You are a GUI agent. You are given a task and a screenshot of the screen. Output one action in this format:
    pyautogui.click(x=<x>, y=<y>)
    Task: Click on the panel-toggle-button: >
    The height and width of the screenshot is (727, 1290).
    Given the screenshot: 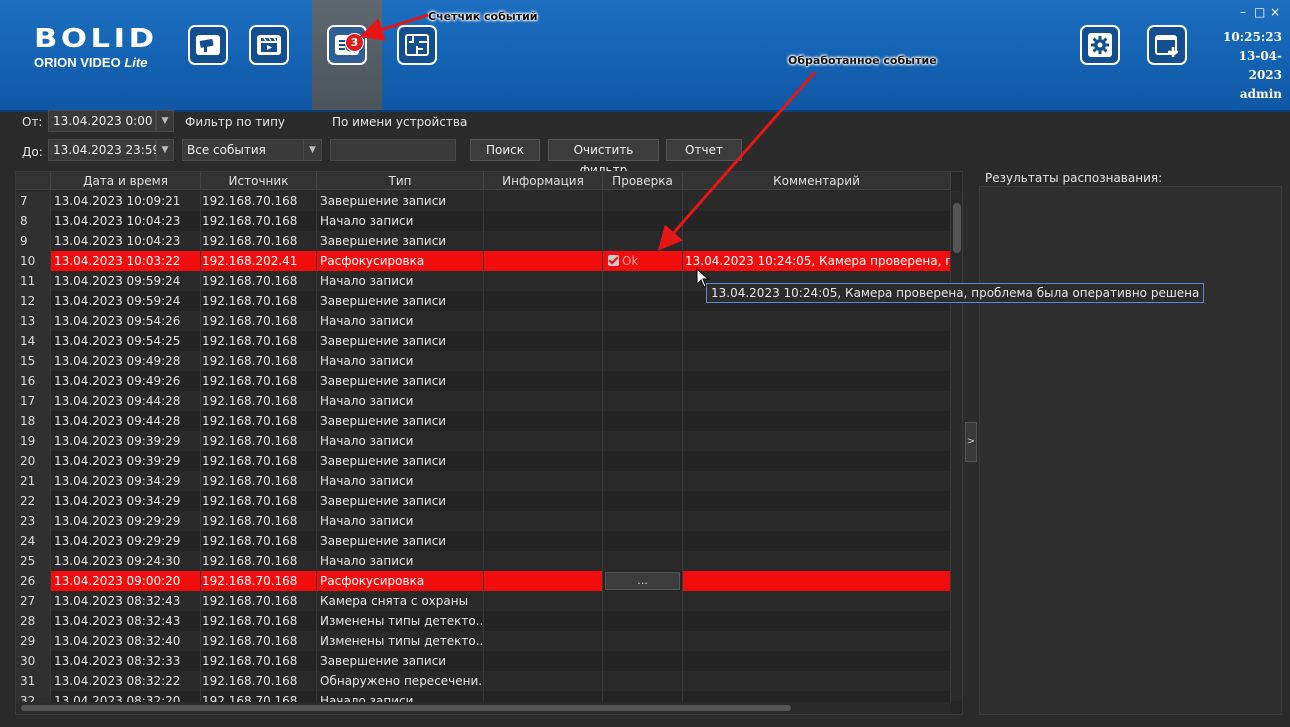 What is the action you would take?
    pyautogui.click(x=971, y=442)
    